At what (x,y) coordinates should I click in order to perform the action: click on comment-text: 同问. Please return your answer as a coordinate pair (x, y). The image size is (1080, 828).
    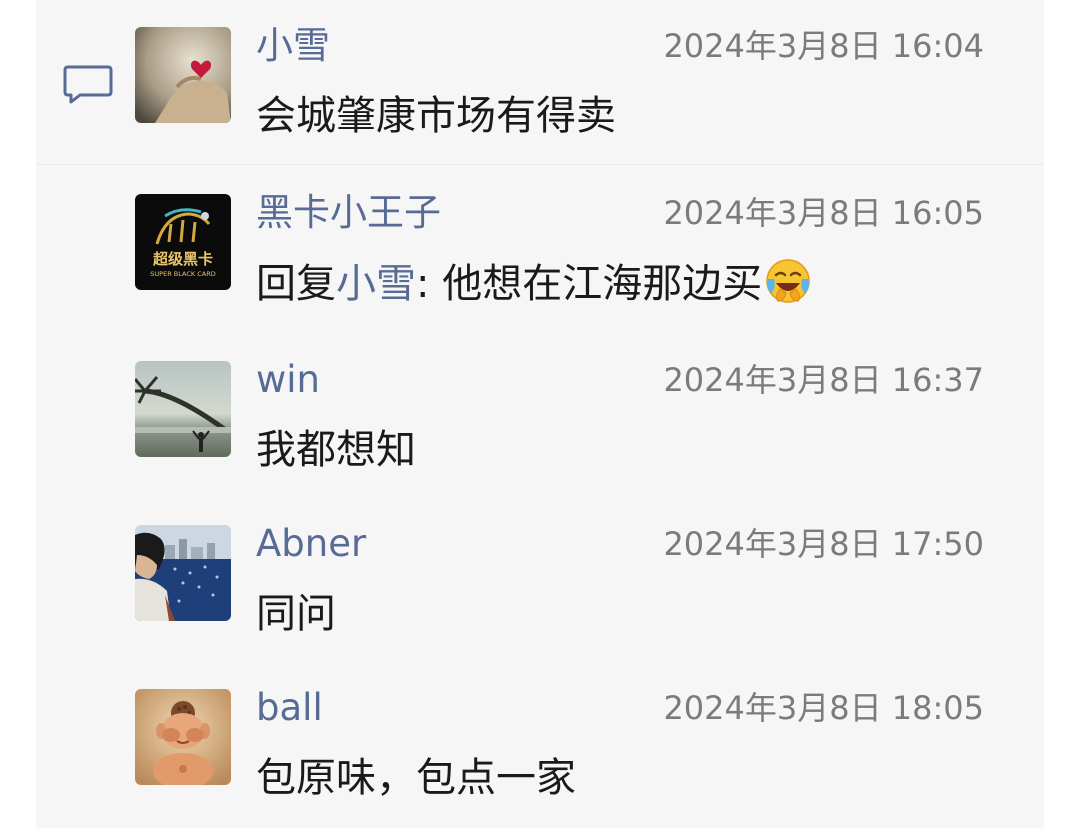
    Looking at the image, I should click on (296, 614).